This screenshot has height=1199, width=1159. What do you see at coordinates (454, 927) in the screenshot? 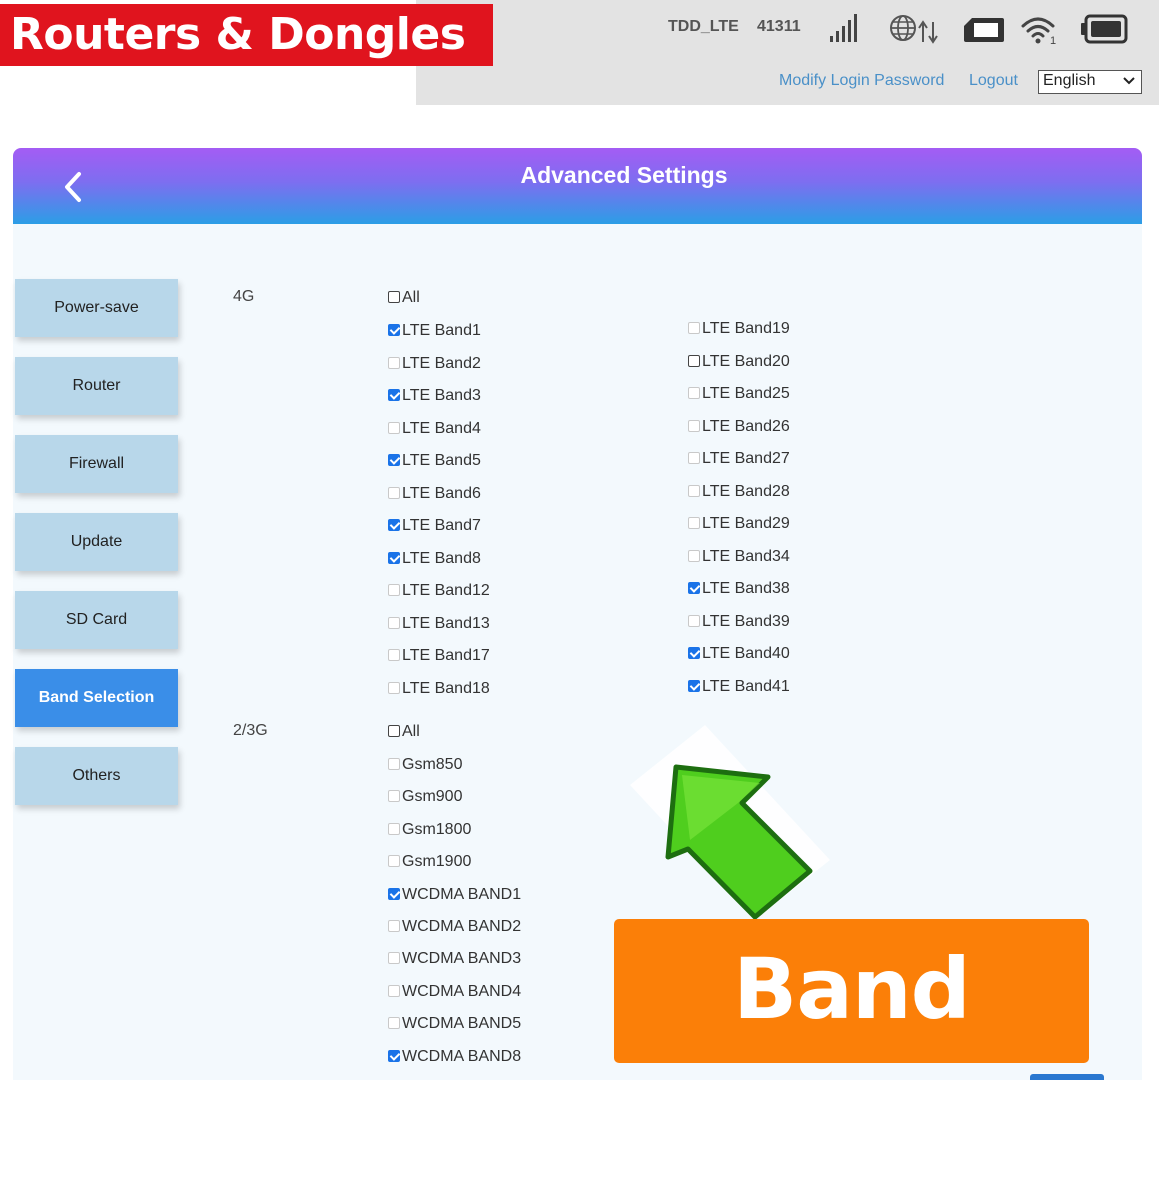
I see `band-checkbox-item: WCDMA BAND2` at bounding box center [454, 927].